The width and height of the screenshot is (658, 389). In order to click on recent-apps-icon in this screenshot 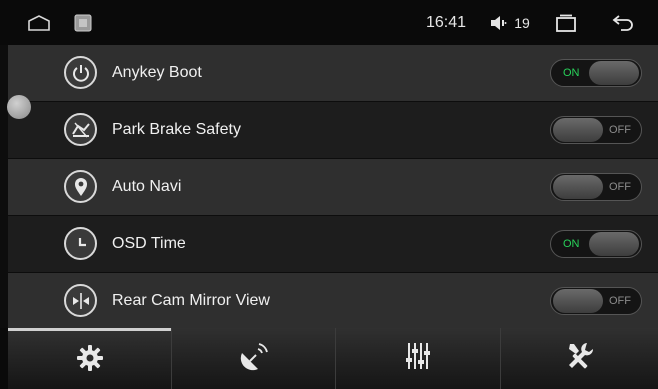, I will do `click(566, 22)`.